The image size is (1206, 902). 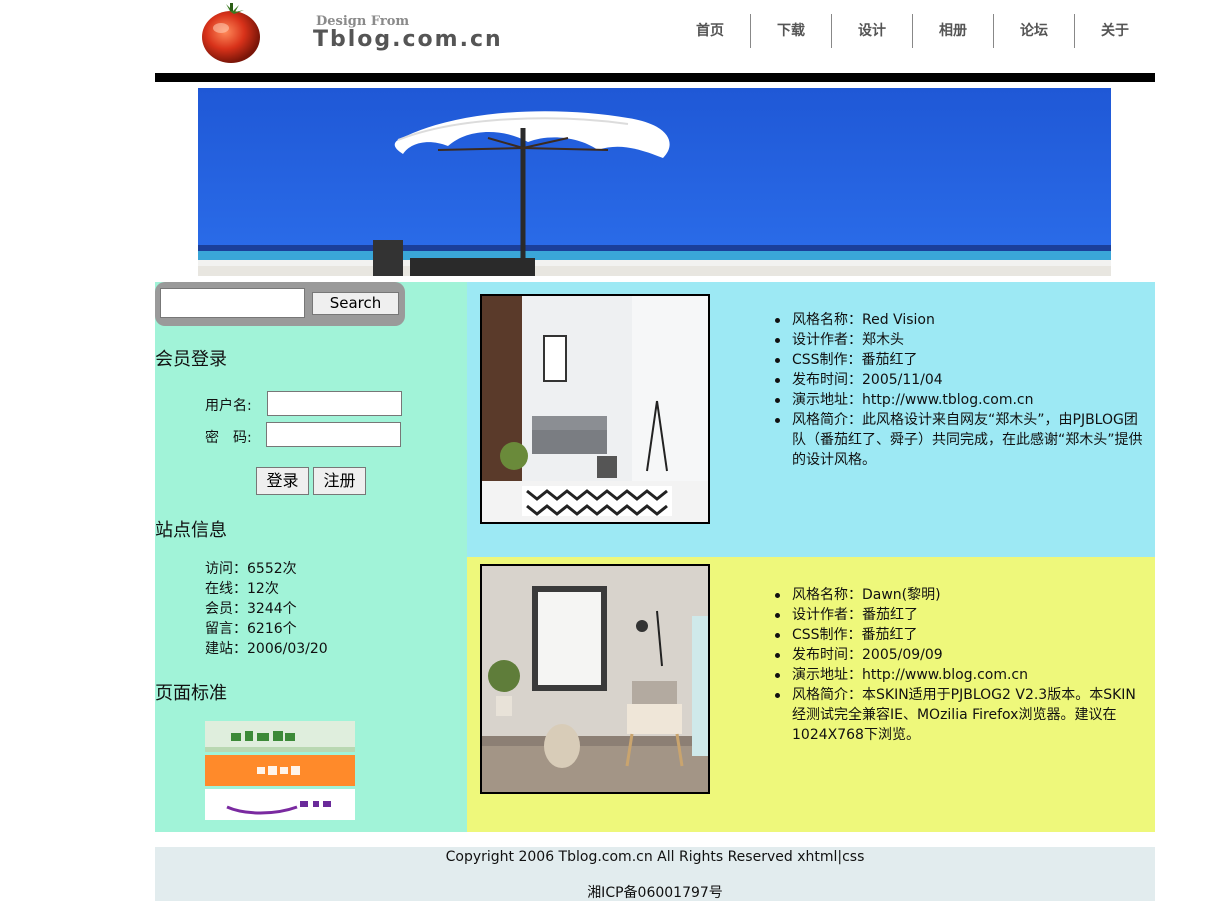 I want to click on search-box: Search, so click(x=280, y=304).